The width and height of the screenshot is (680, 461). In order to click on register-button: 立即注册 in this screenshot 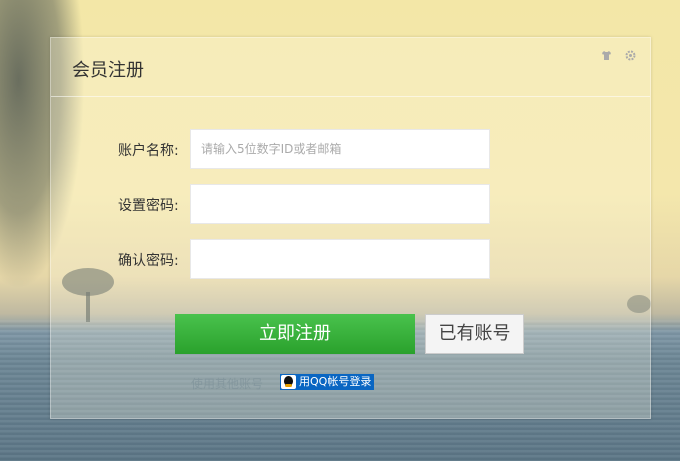, I will do `click(295, 334)`.